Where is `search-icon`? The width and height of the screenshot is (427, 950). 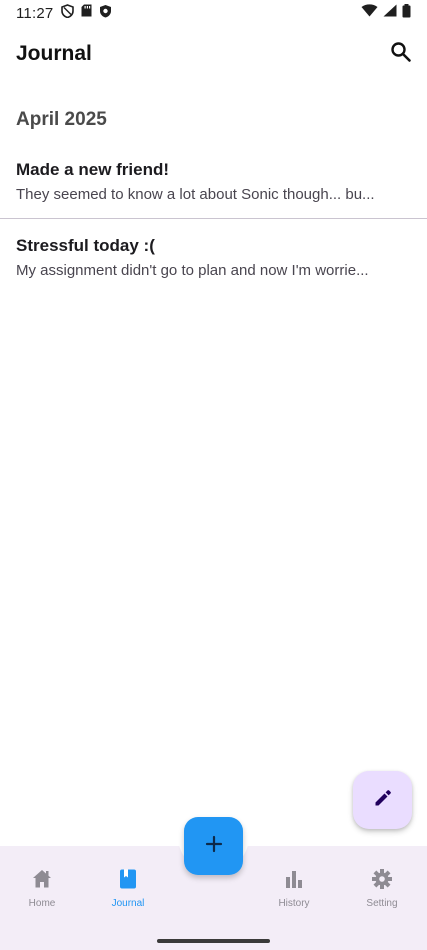 search-icon is located at coordinates (401, 54).